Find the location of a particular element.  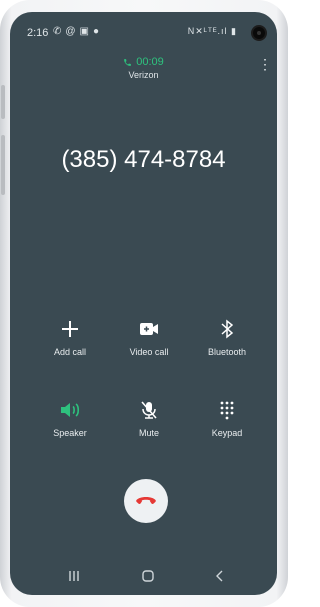

video-call-button: Video call is located at coordinates (149, 337).